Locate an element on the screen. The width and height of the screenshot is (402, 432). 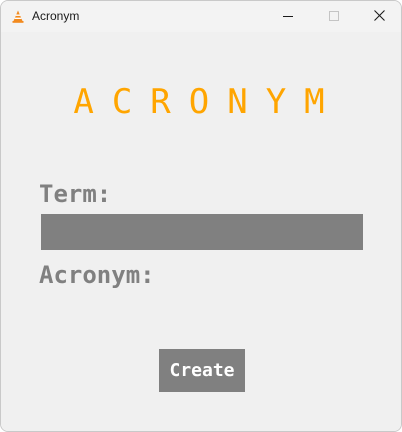
title-bar: Acronym is located at coordinates (201, 16).